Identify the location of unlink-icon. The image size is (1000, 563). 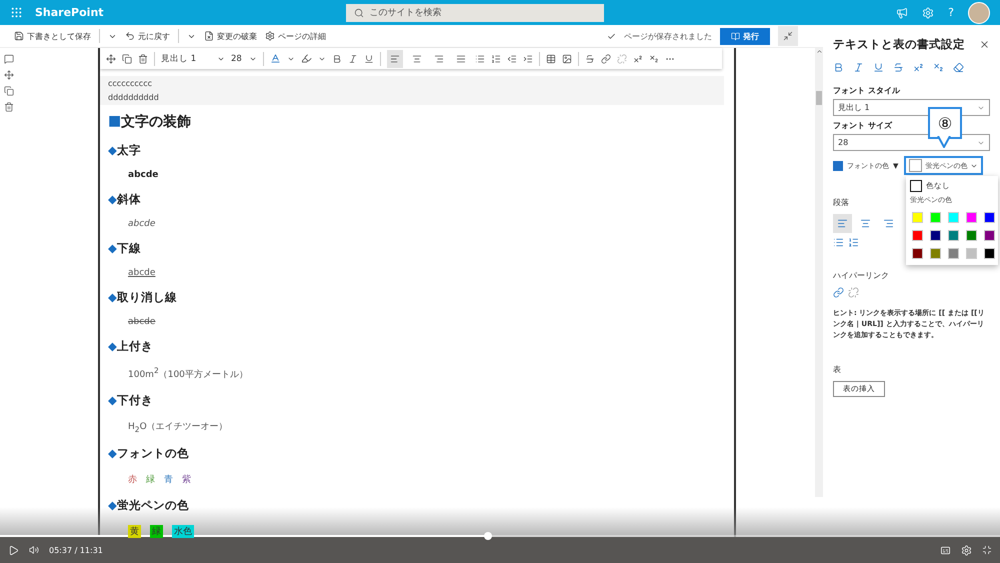
(853, 292).